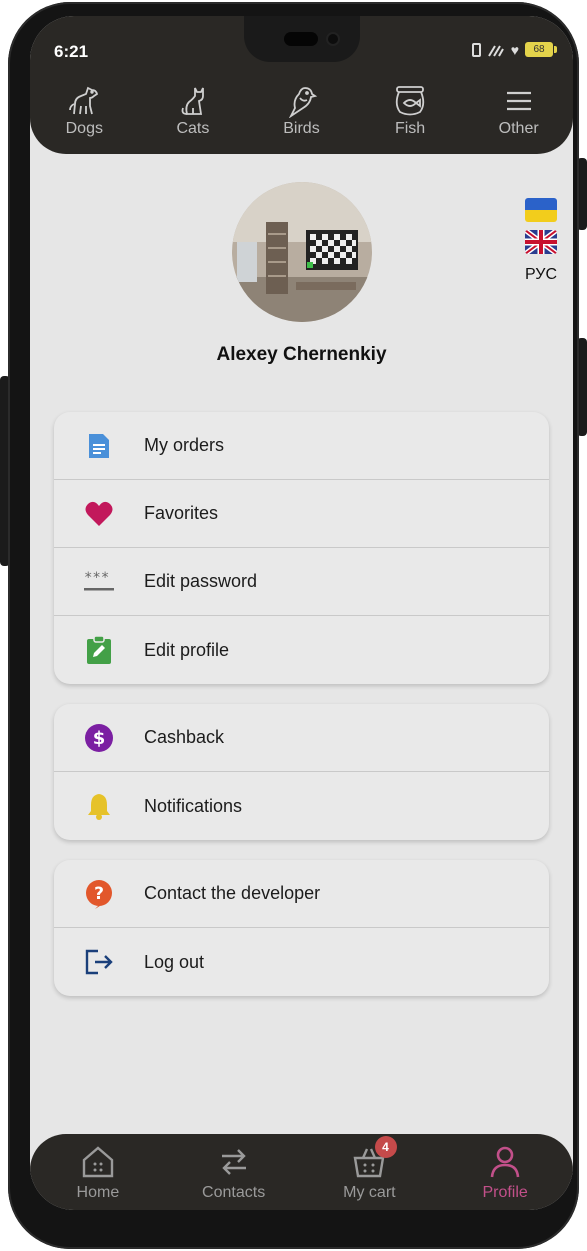 The image size is (587, 1251). I want to click on tab-home: Home, so click(98, 1172).